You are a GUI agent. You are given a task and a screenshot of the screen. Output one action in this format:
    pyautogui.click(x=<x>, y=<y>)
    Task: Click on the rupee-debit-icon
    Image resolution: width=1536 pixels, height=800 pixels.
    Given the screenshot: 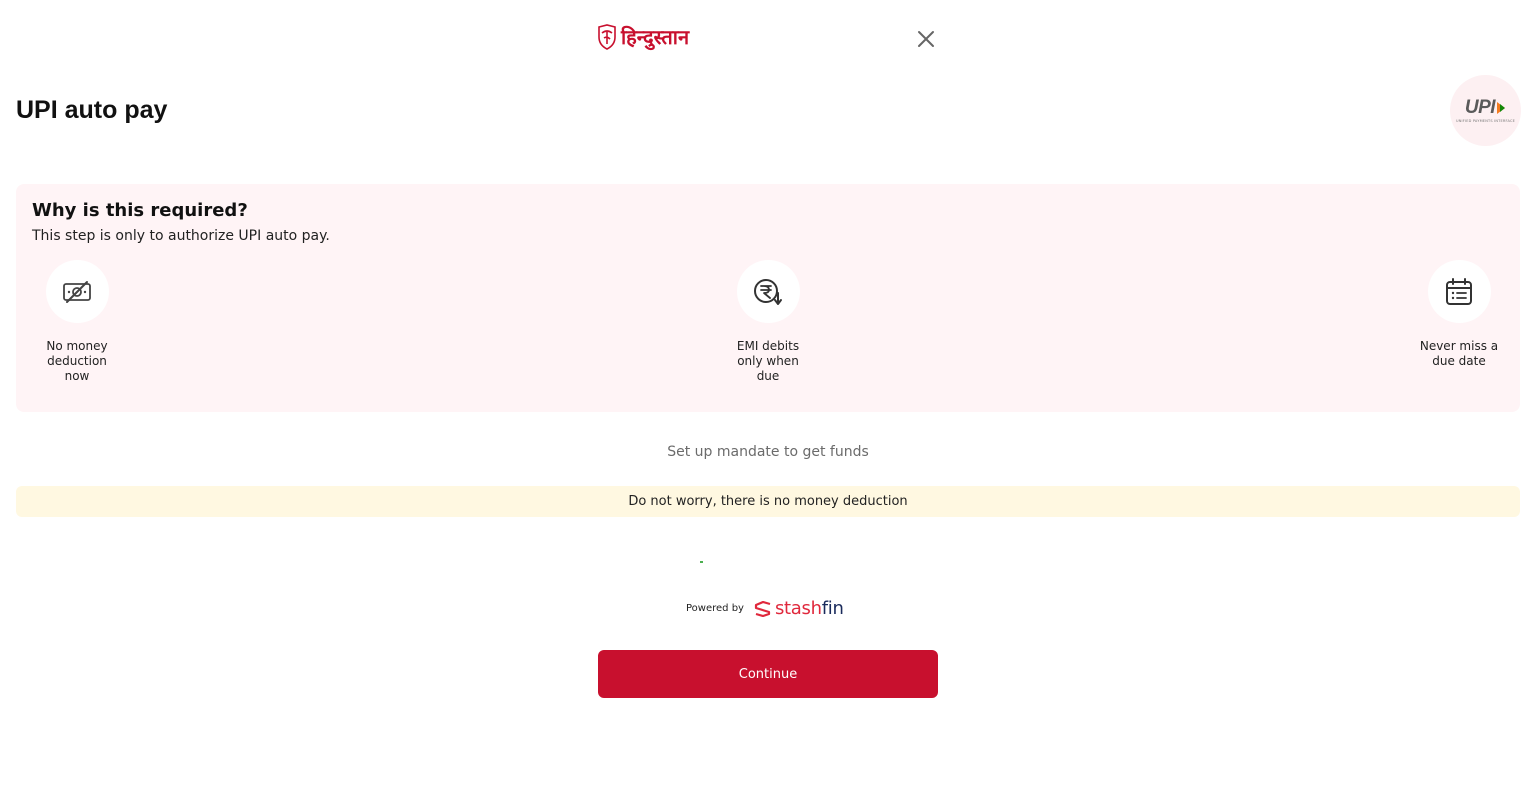 What is the action you would take?
    pyautogui.click(x=768, y=291)
    